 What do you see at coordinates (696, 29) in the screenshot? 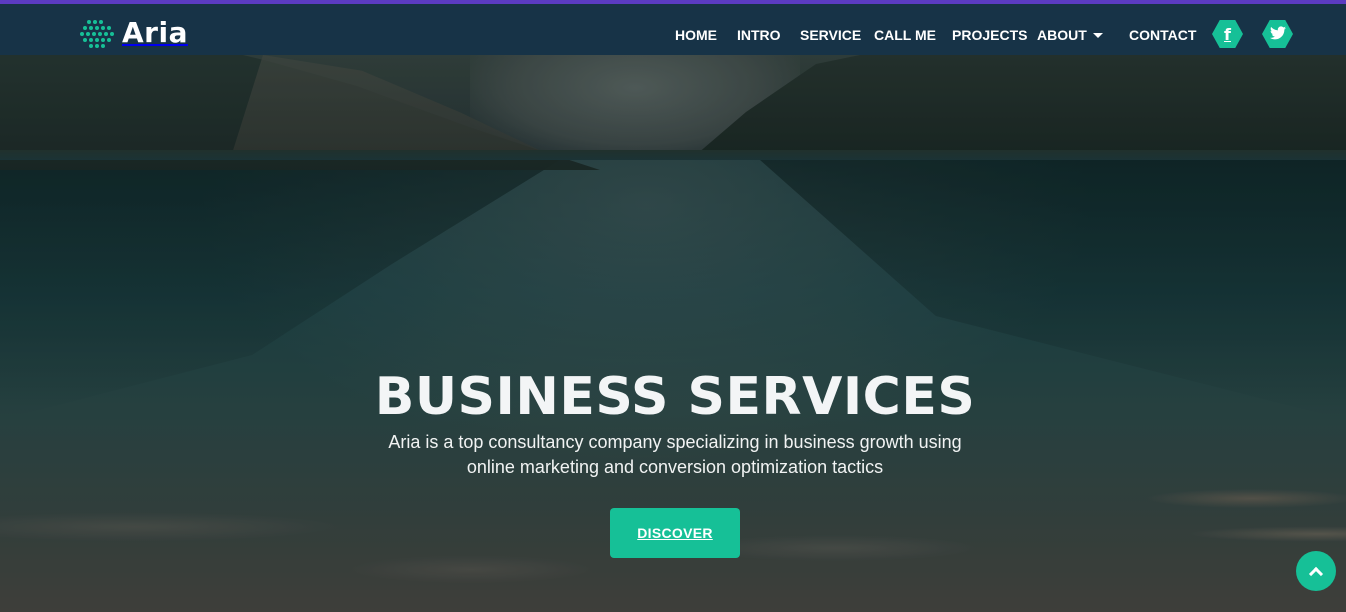
I see `nav-home: HOME` at bounding box center [696, 29].